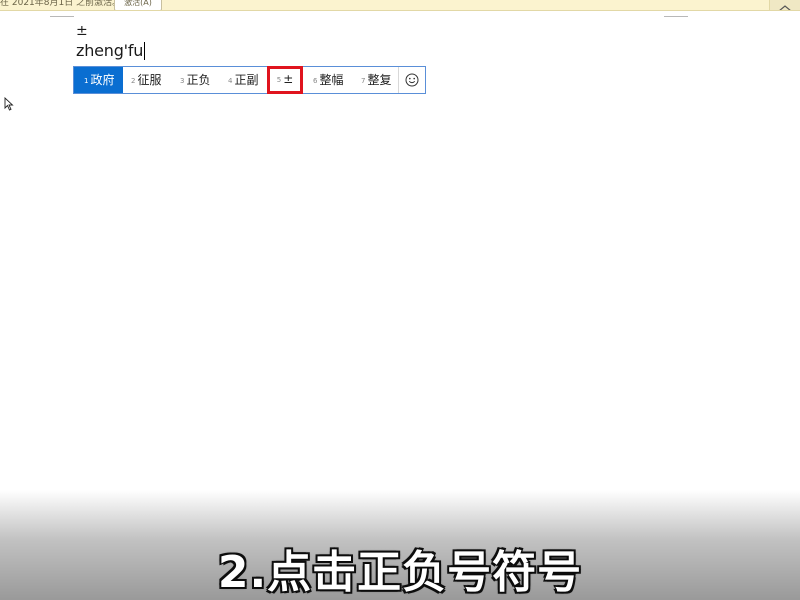  I want to click on candidate-number: 3, so click(182, 81).